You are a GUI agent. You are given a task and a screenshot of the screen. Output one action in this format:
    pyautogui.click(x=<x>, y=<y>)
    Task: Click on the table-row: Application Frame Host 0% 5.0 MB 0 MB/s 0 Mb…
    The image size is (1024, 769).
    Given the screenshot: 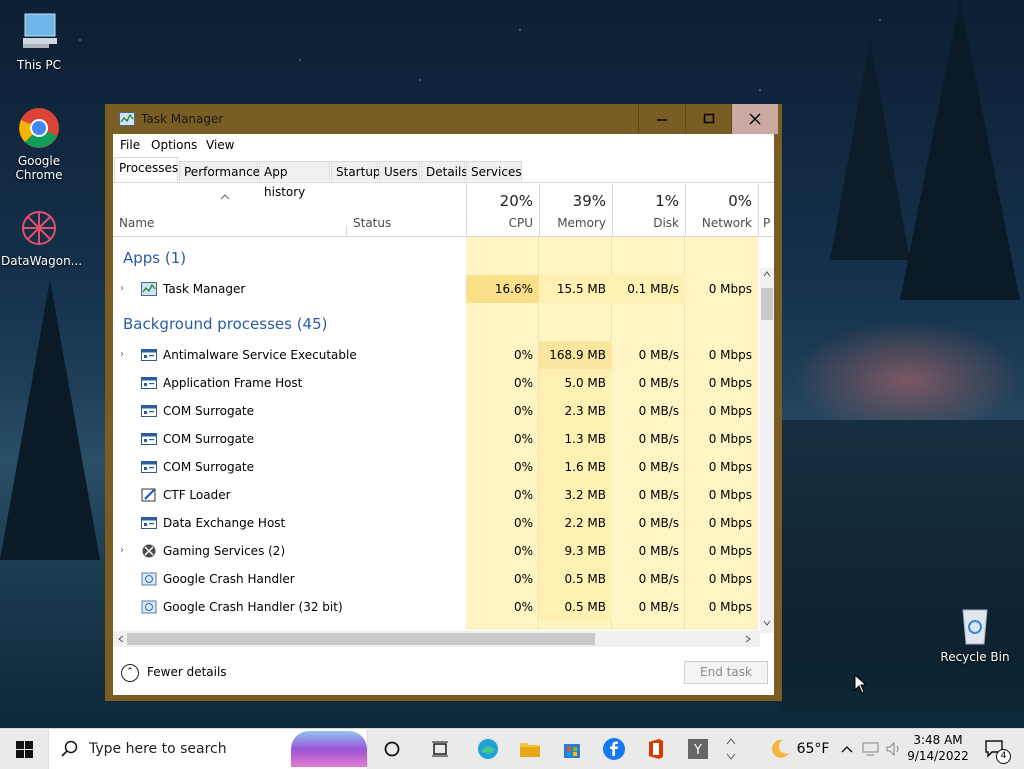 What is the action you would take?
    pyautogui.click(x=435, y=383)
    